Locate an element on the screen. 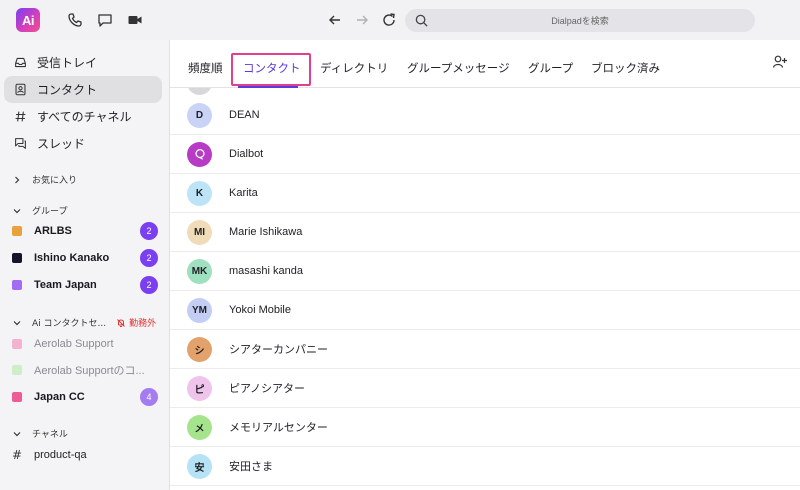  ai-contact-item: Aerolab Support is located at coordinates (85, 344).